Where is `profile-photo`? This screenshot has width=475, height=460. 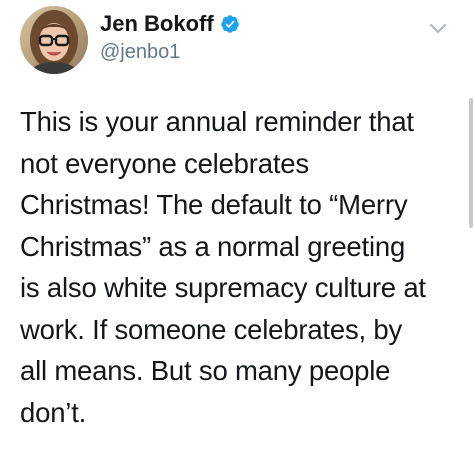
profile-photo is located at coordinates (54, 40).